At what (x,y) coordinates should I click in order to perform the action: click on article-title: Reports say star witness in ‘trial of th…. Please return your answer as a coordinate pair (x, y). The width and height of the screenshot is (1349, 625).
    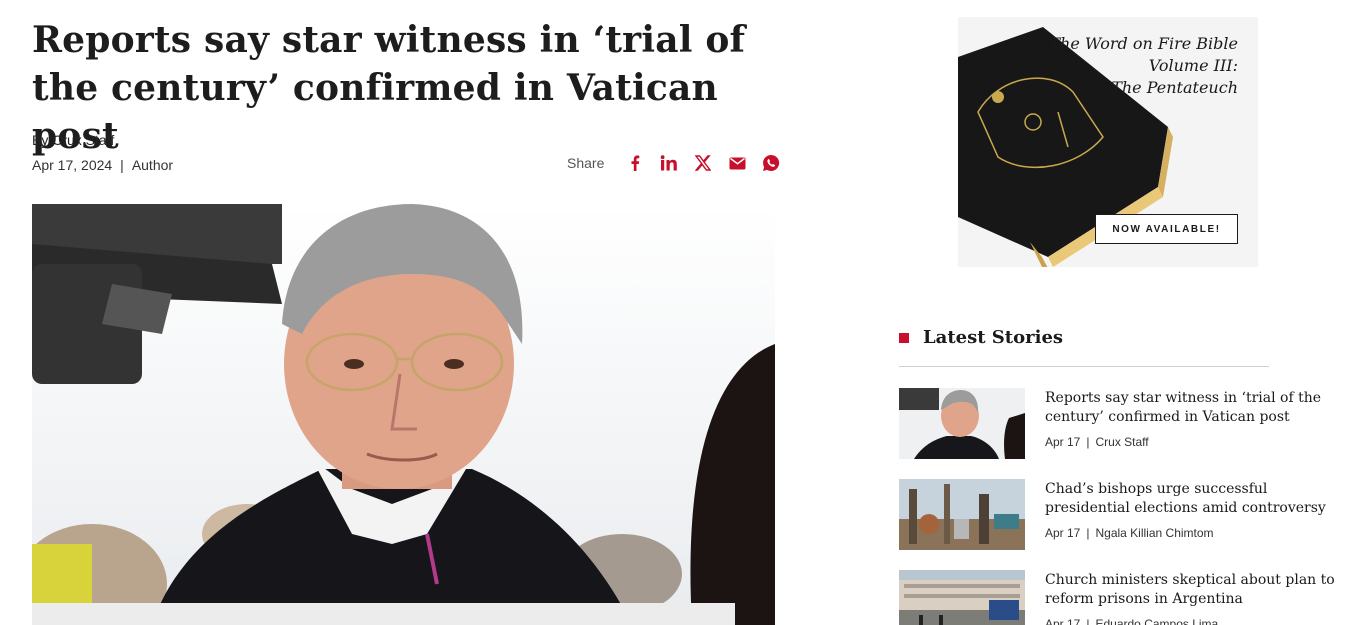
    Looking at the image, I should click on (389, 88).